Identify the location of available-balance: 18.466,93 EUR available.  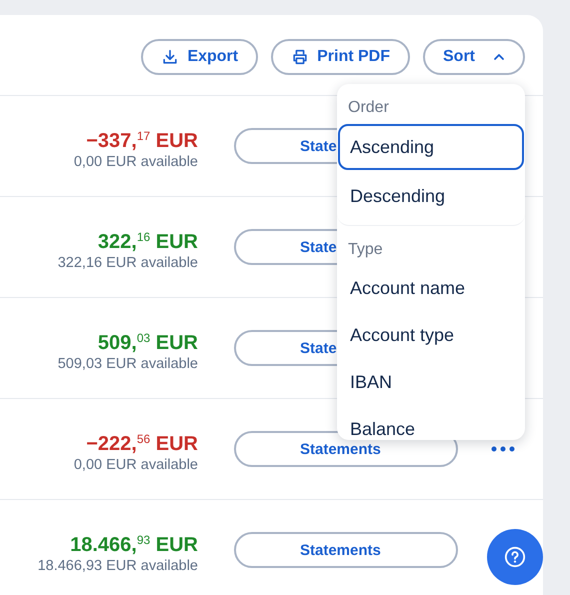
(118, 566).